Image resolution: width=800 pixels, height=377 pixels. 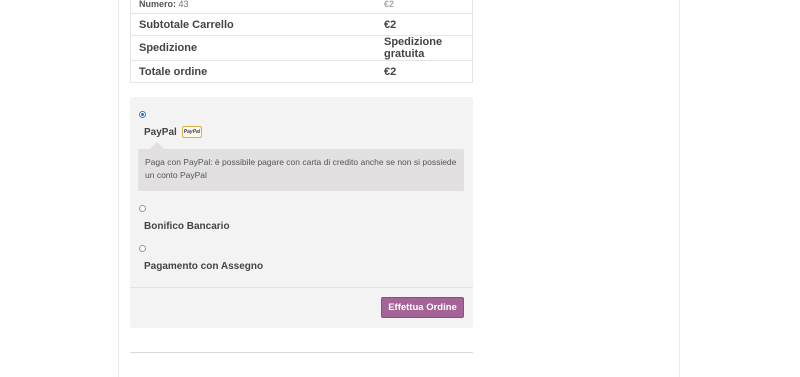 I want to click on shipping-value: Spedizione gratuita, so click(x=424, y=48).